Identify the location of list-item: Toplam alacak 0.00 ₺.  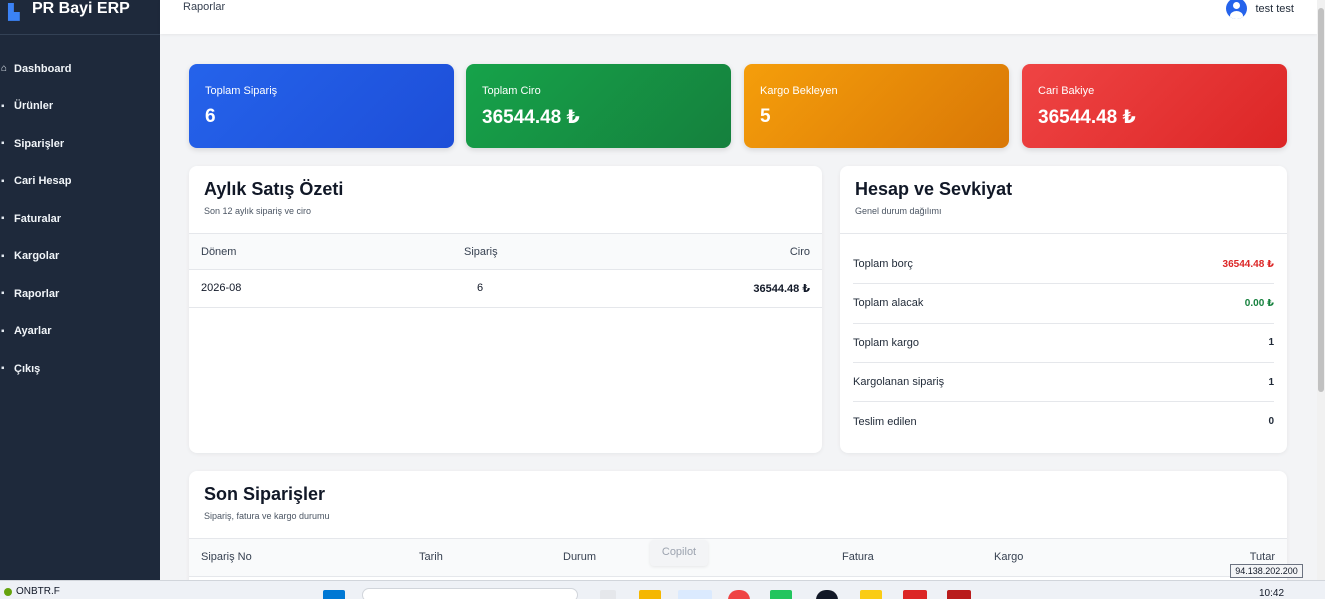
(1063, 304).